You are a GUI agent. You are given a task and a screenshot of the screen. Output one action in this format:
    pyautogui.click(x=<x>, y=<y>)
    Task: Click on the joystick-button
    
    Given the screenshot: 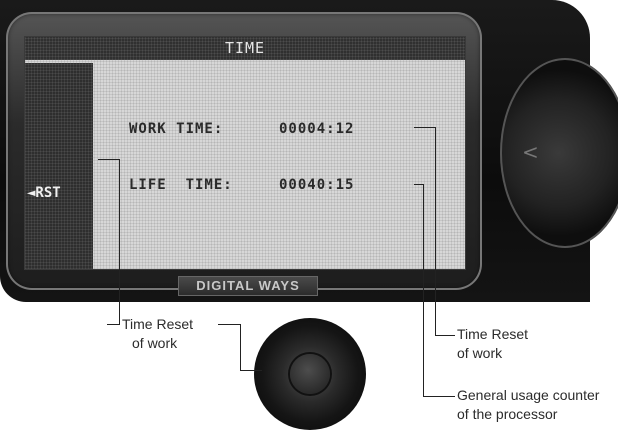 What is the action you would take?
    pyautogui.click(x=310, y=374)
    